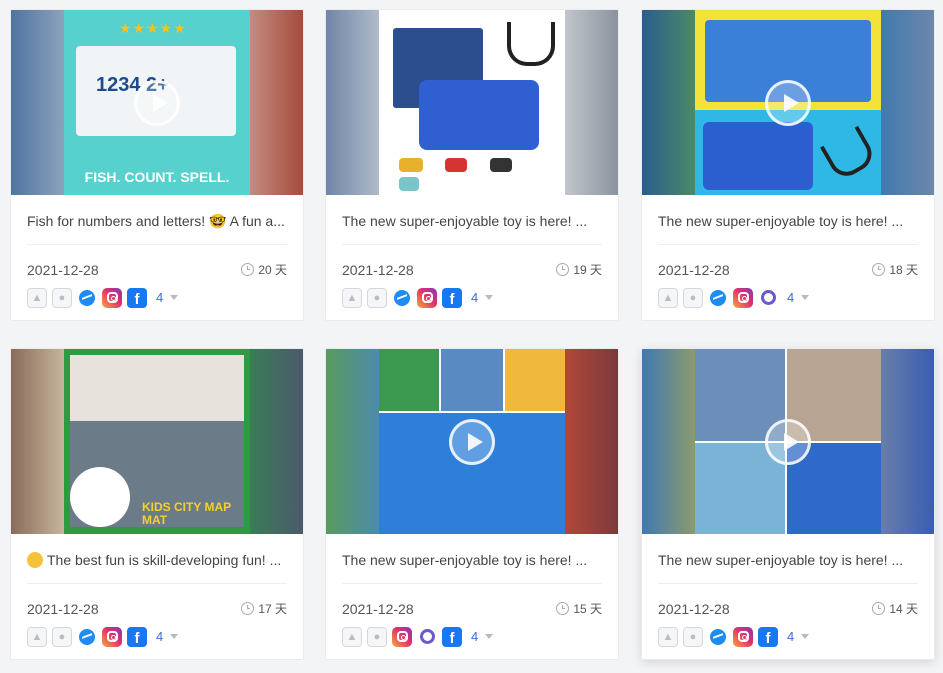  Describe the element at coordinates (579, 608) in the screenshot. I see `days-ago: 15 天` at that location.